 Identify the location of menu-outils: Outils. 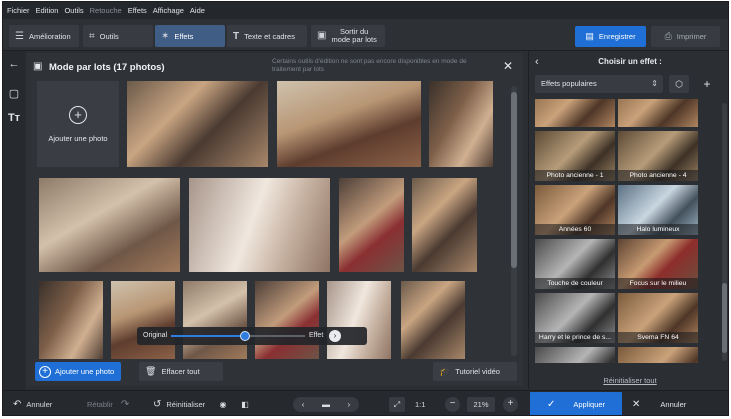
(73, 10).